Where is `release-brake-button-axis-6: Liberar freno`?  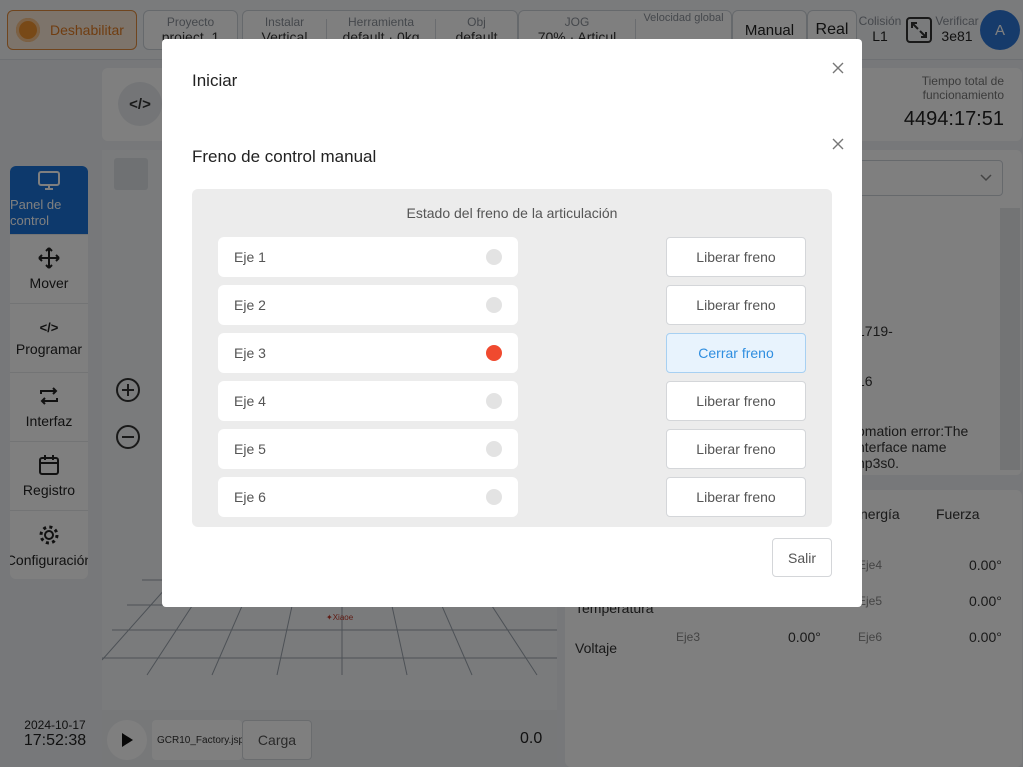 release-brake-button-axis-6: Liberar freno is located at coordinates (736, 497).